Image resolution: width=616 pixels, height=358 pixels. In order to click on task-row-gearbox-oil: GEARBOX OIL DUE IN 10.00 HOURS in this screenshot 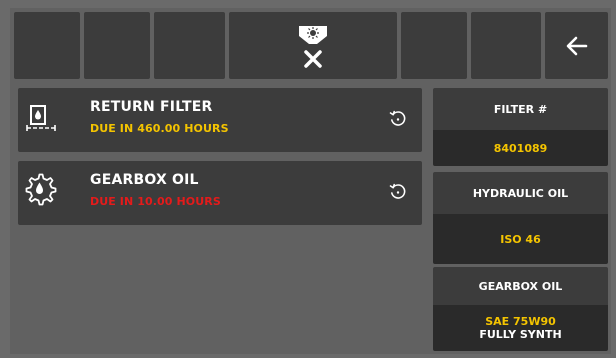, I will do `click(220, 193)`.